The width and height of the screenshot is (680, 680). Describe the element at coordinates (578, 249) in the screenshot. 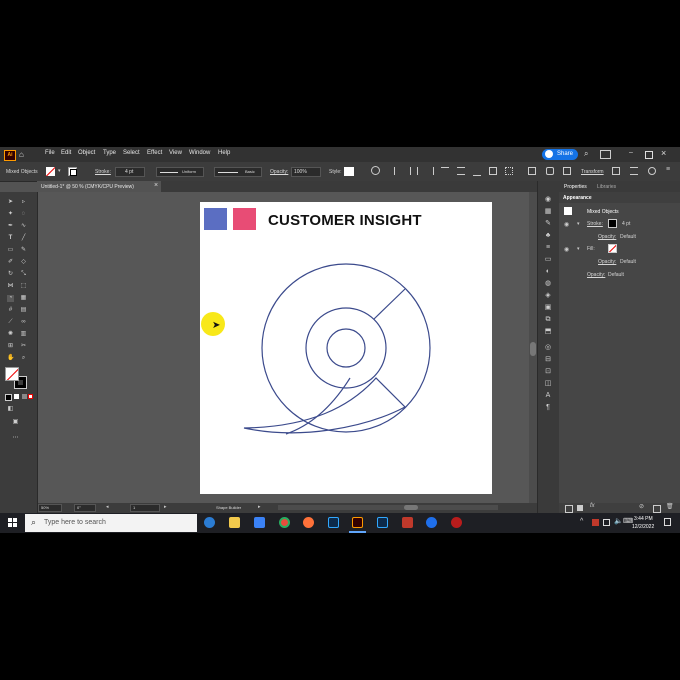

I see `expand-chevron-icon-2: ▾` at that location.